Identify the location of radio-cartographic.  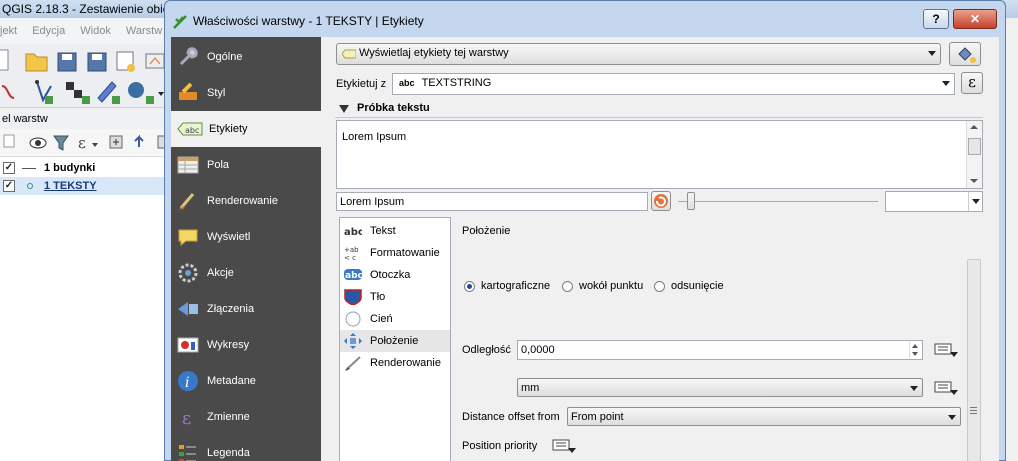
(469, 286).